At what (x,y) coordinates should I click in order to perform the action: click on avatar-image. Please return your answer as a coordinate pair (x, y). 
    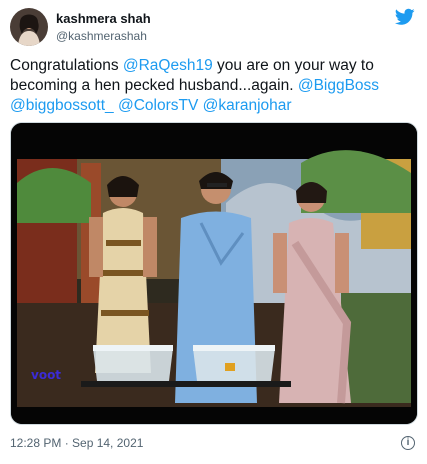
    Looking at the image, I should click on (29, 27).